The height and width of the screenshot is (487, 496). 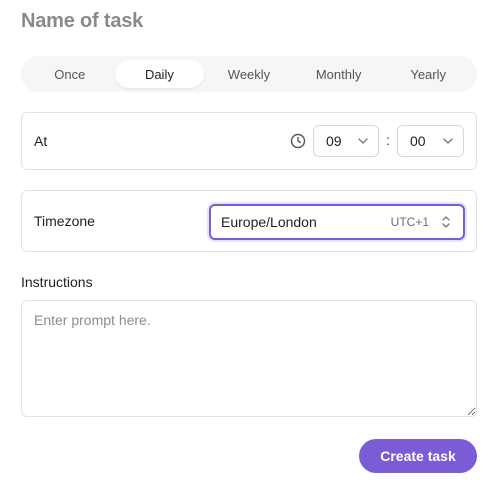 What do you see at coordinates (418, 141) in the screenshot?
I see `minute-value: 00` at bounding box center [418, 141].